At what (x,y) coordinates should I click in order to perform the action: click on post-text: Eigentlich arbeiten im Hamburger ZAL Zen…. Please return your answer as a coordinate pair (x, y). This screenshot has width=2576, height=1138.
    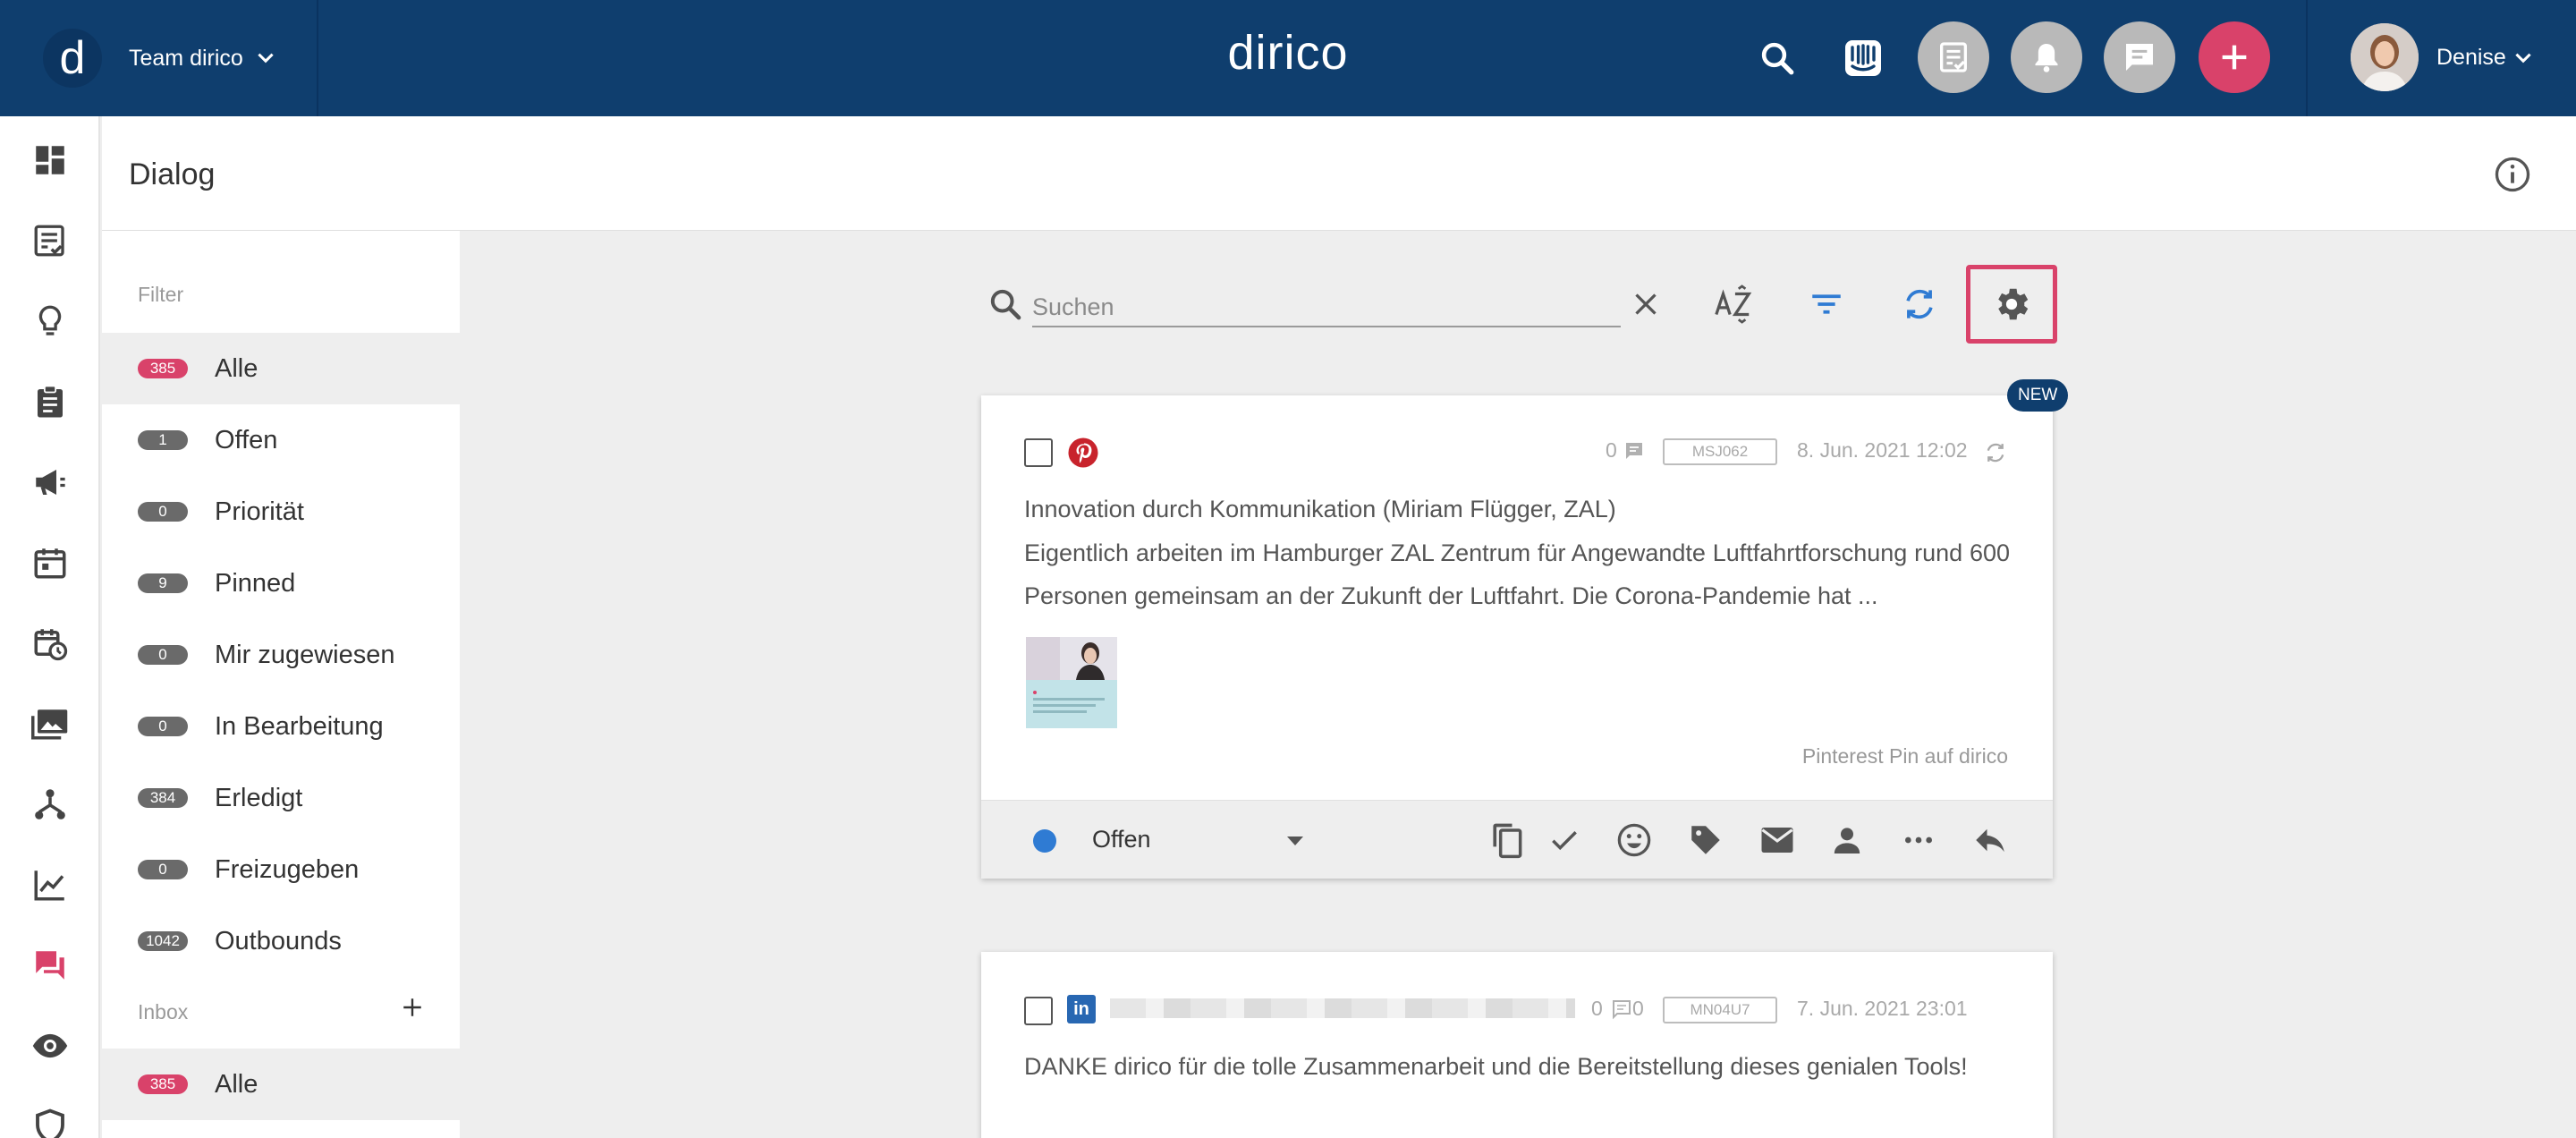
    Looking at the image, I should click on (1517, 574).